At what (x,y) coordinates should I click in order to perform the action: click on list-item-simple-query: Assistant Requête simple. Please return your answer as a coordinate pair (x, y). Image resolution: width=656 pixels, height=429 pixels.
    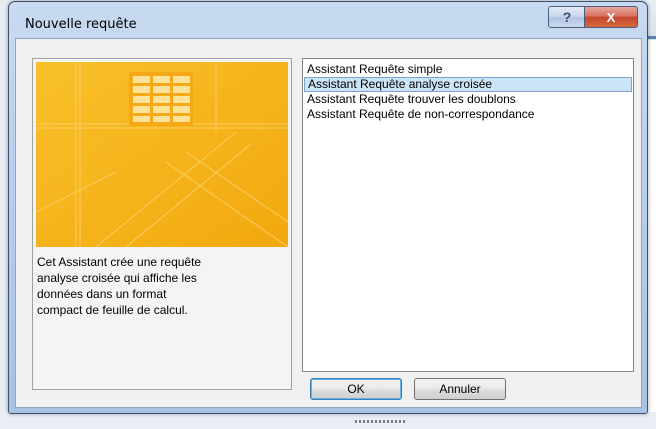
    Looking at the image, I should click on (468, 69).